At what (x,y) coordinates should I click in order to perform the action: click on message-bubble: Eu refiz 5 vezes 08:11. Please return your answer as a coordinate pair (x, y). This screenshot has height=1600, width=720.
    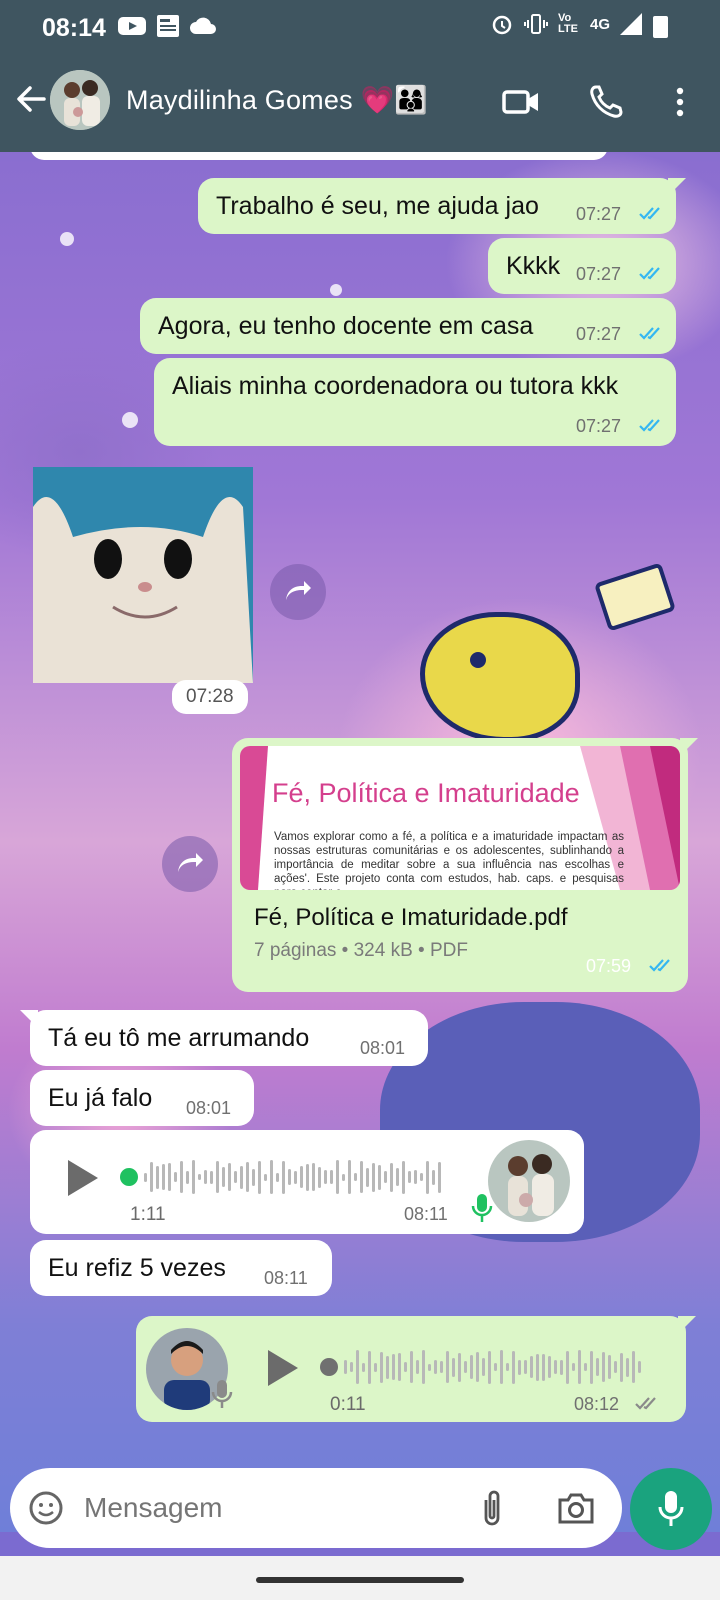
    Looking at the image, I should click on (181, 1268).